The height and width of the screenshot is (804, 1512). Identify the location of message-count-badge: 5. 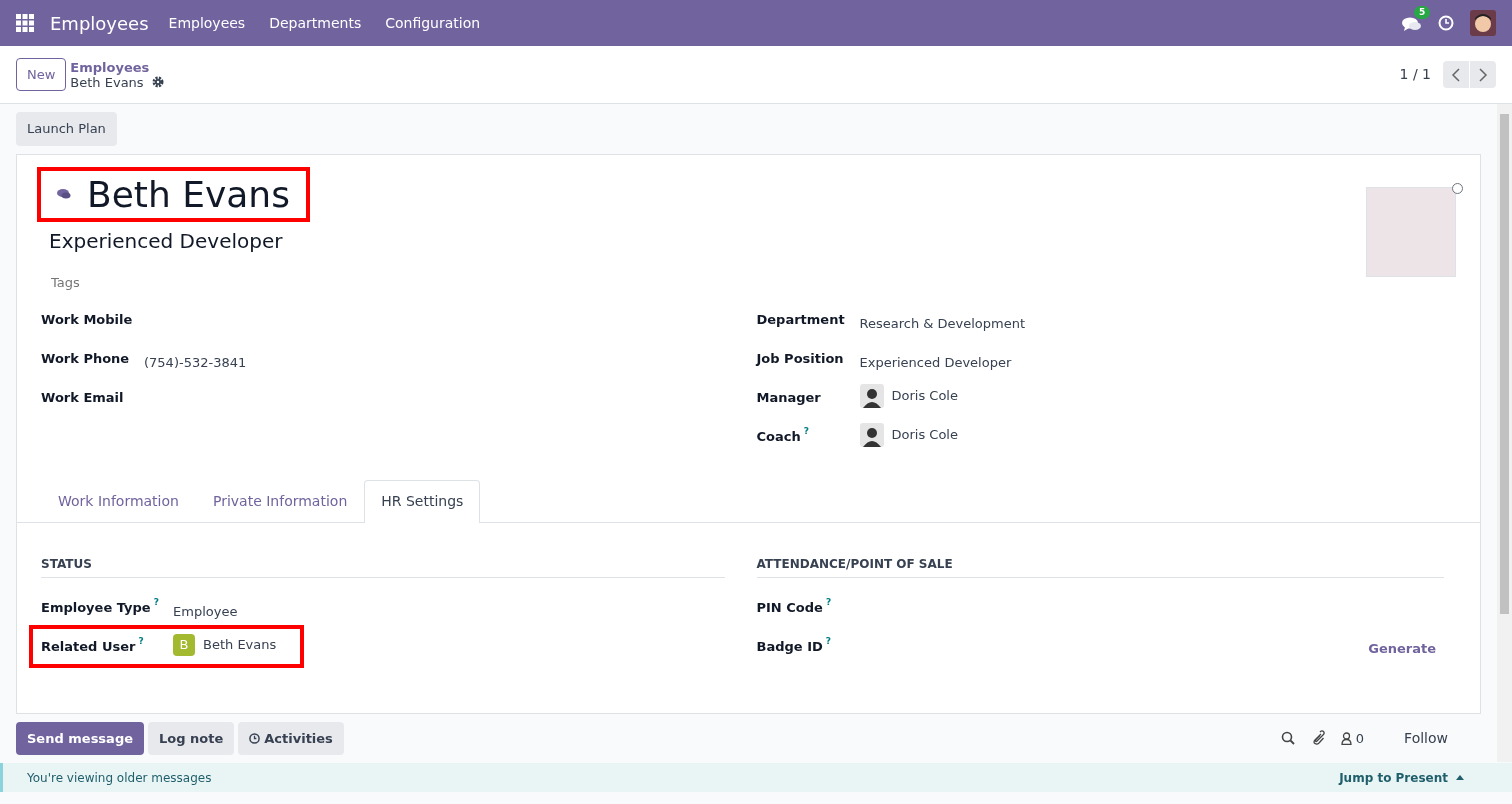
(1422, 13).